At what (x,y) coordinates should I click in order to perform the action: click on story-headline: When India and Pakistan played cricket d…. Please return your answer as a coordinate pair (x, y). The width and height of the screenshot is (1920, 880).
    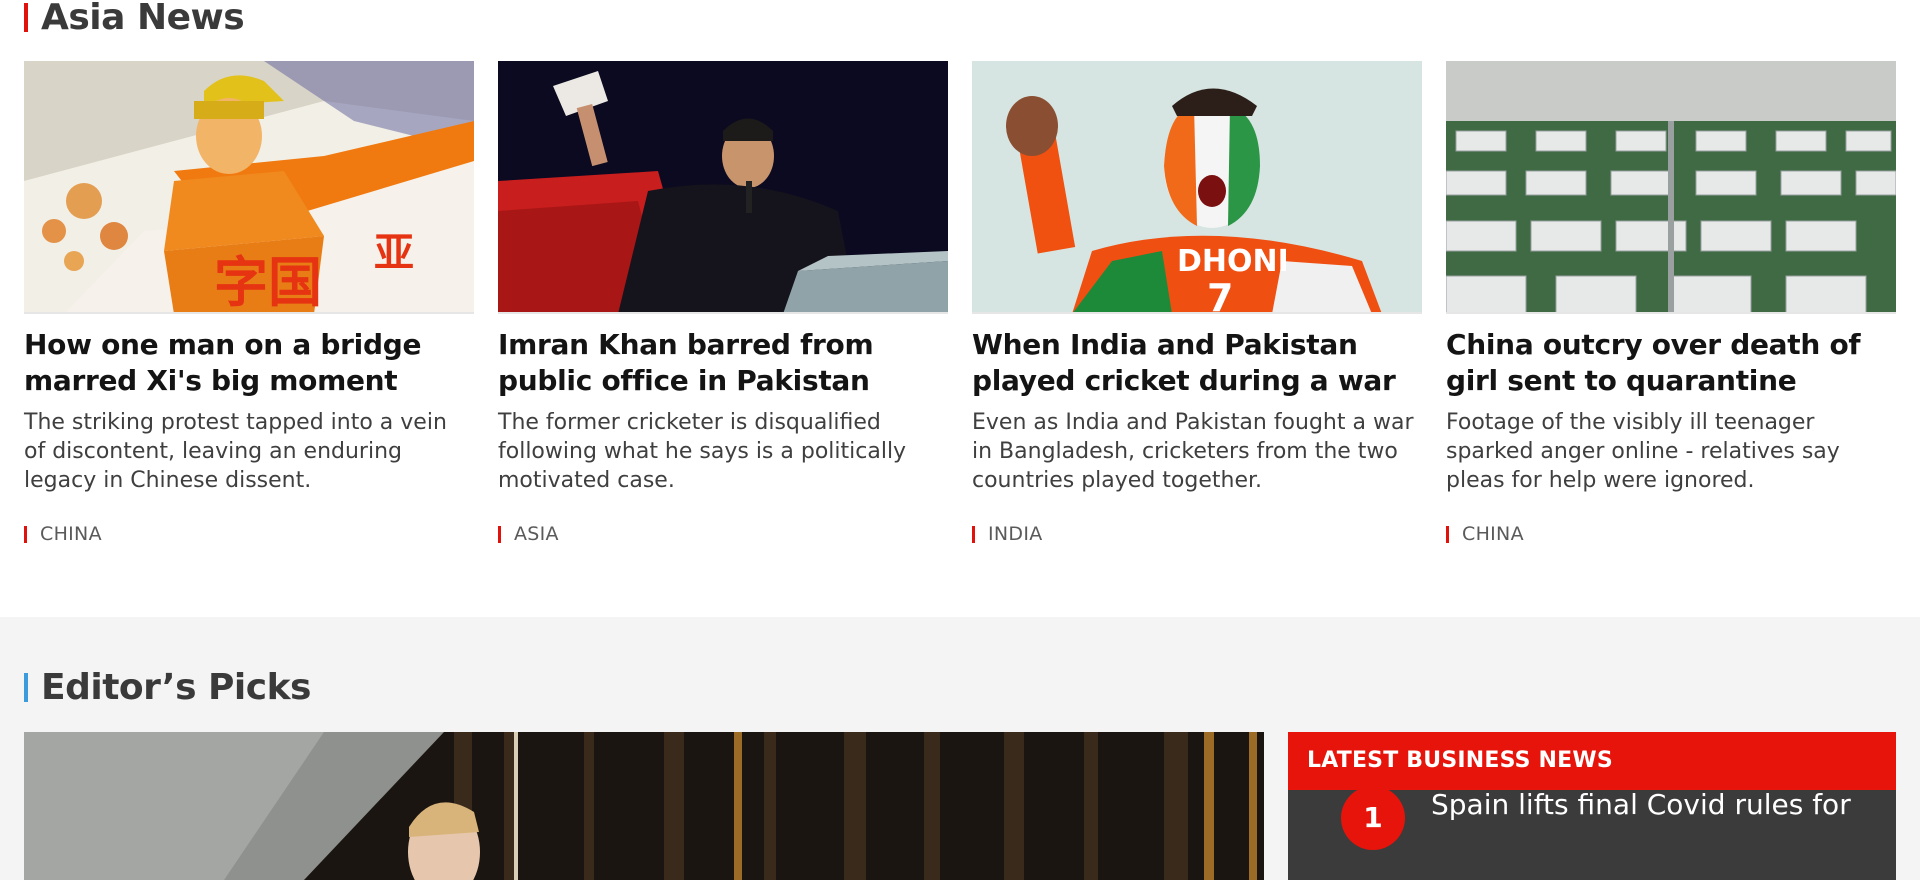
    Looking at the image, I should click on (1197, 363).